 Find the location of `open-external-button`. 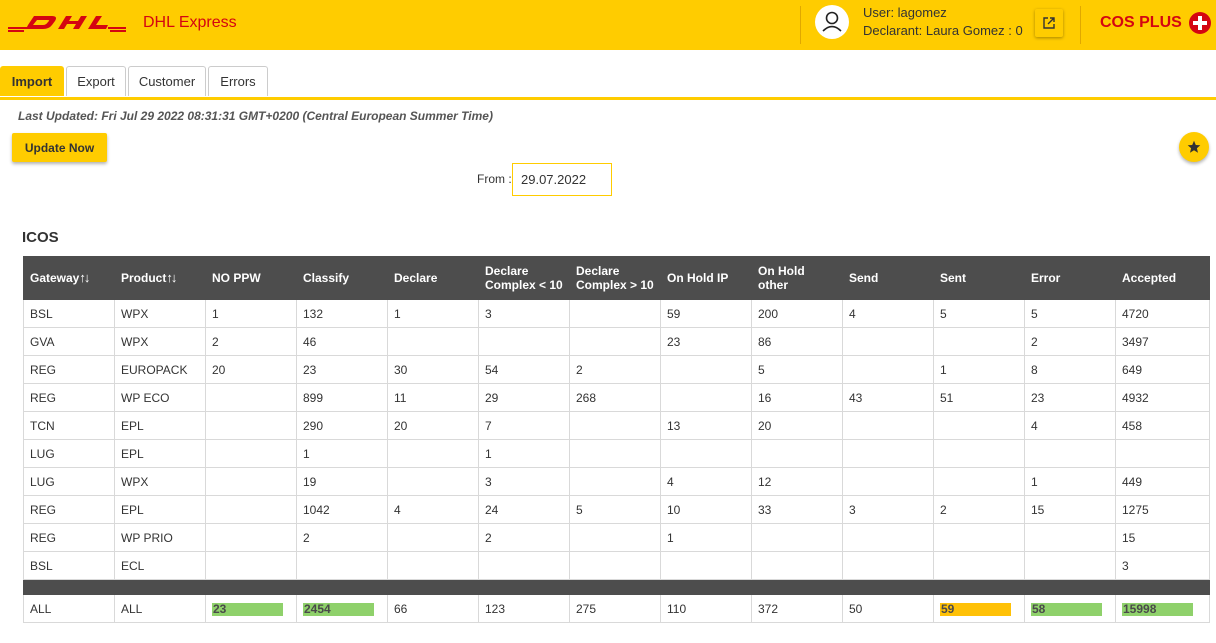

open-external-button is located at coordinates (1049, 23).